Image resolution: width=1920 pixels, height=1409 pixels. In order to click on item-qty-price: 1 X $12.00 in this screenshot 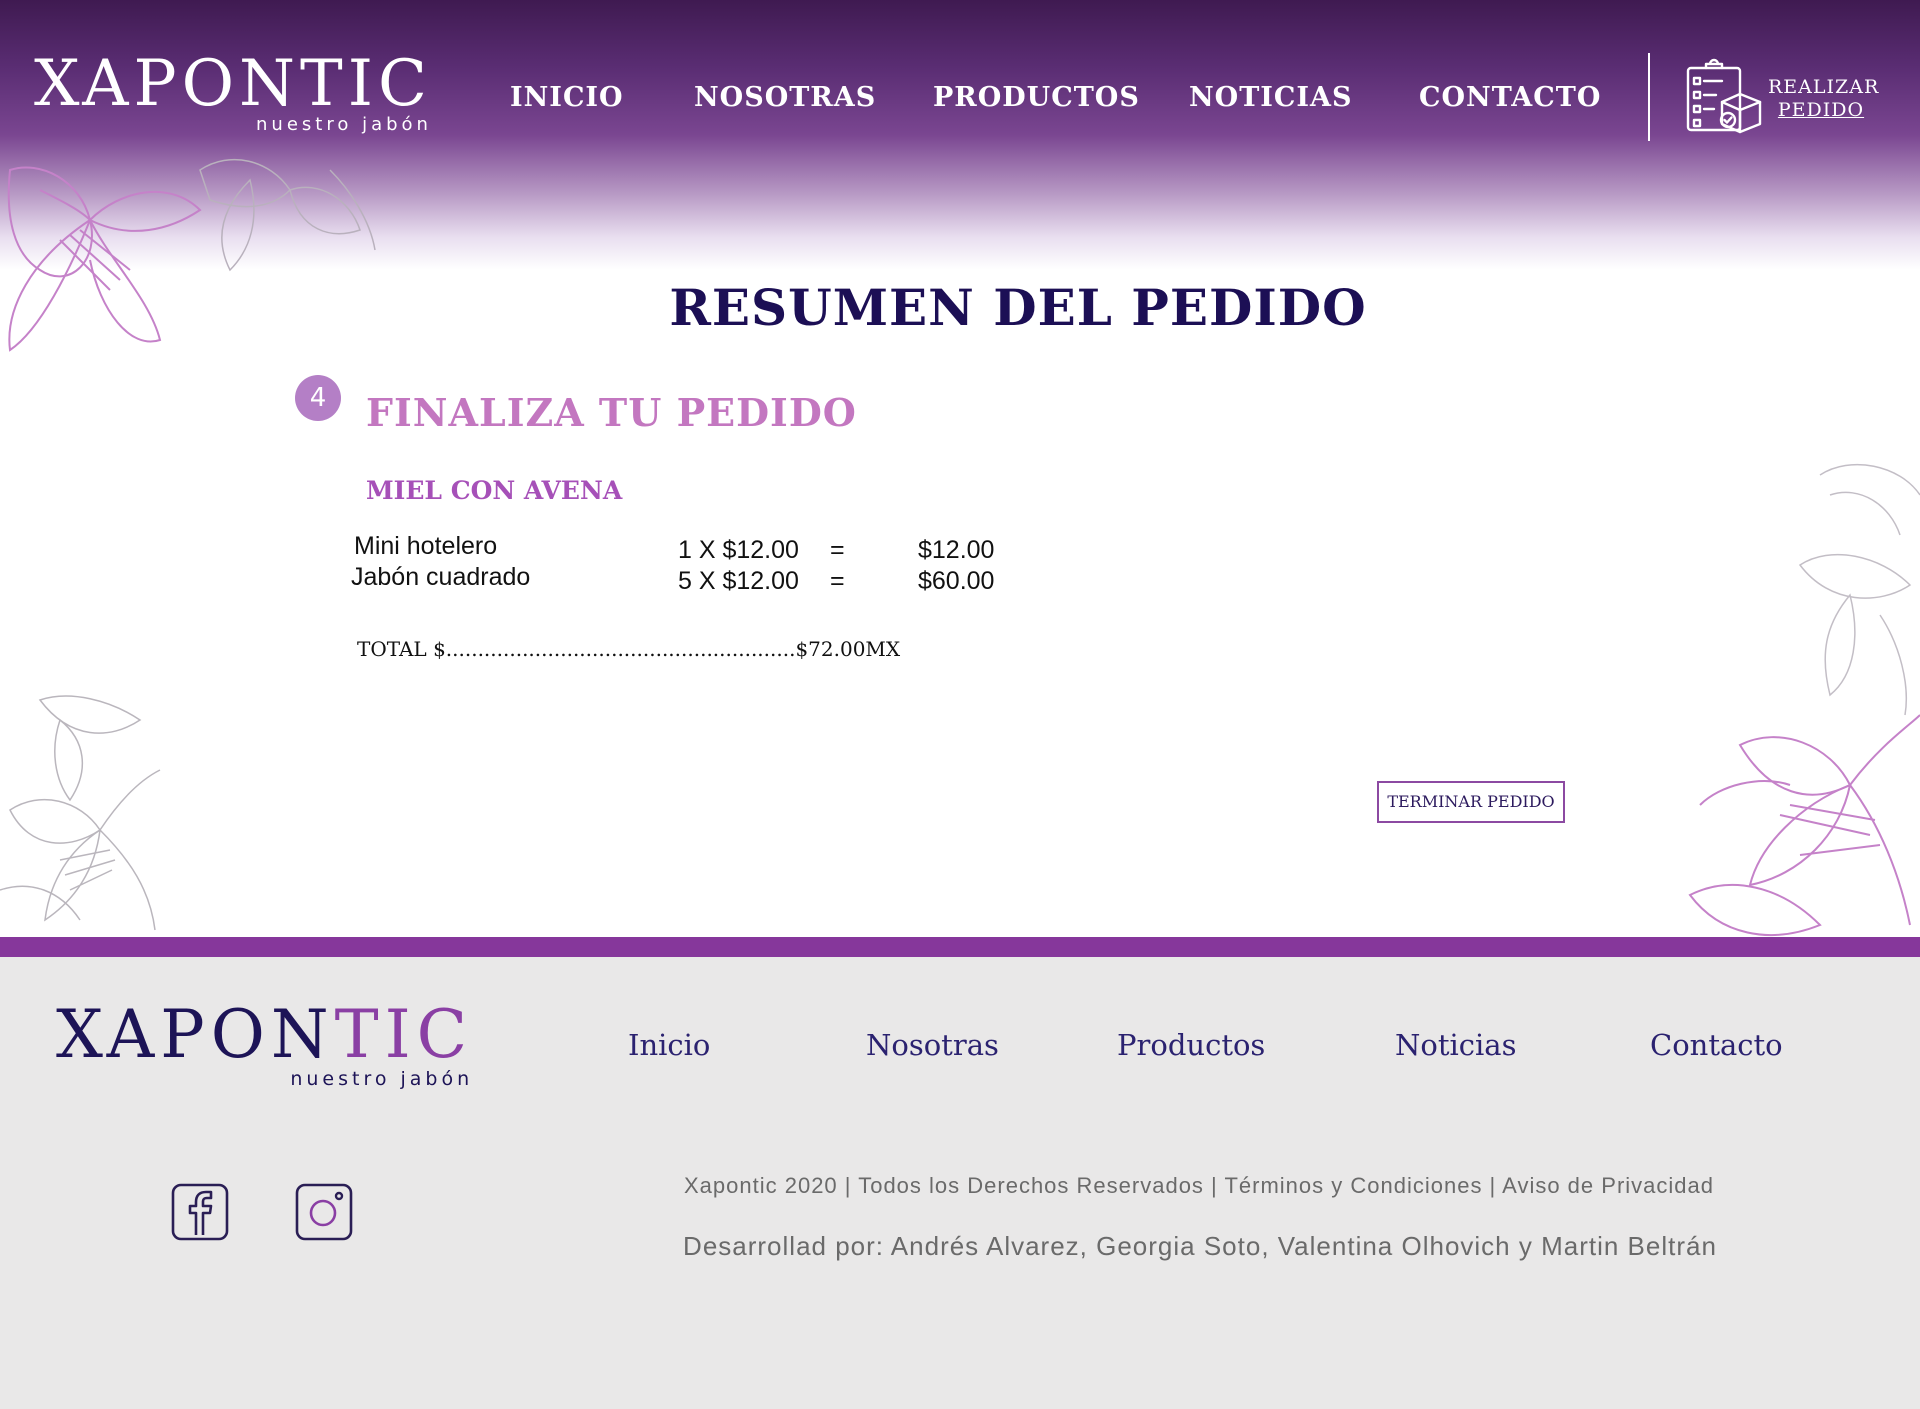, I will do `click(738, 550)`.